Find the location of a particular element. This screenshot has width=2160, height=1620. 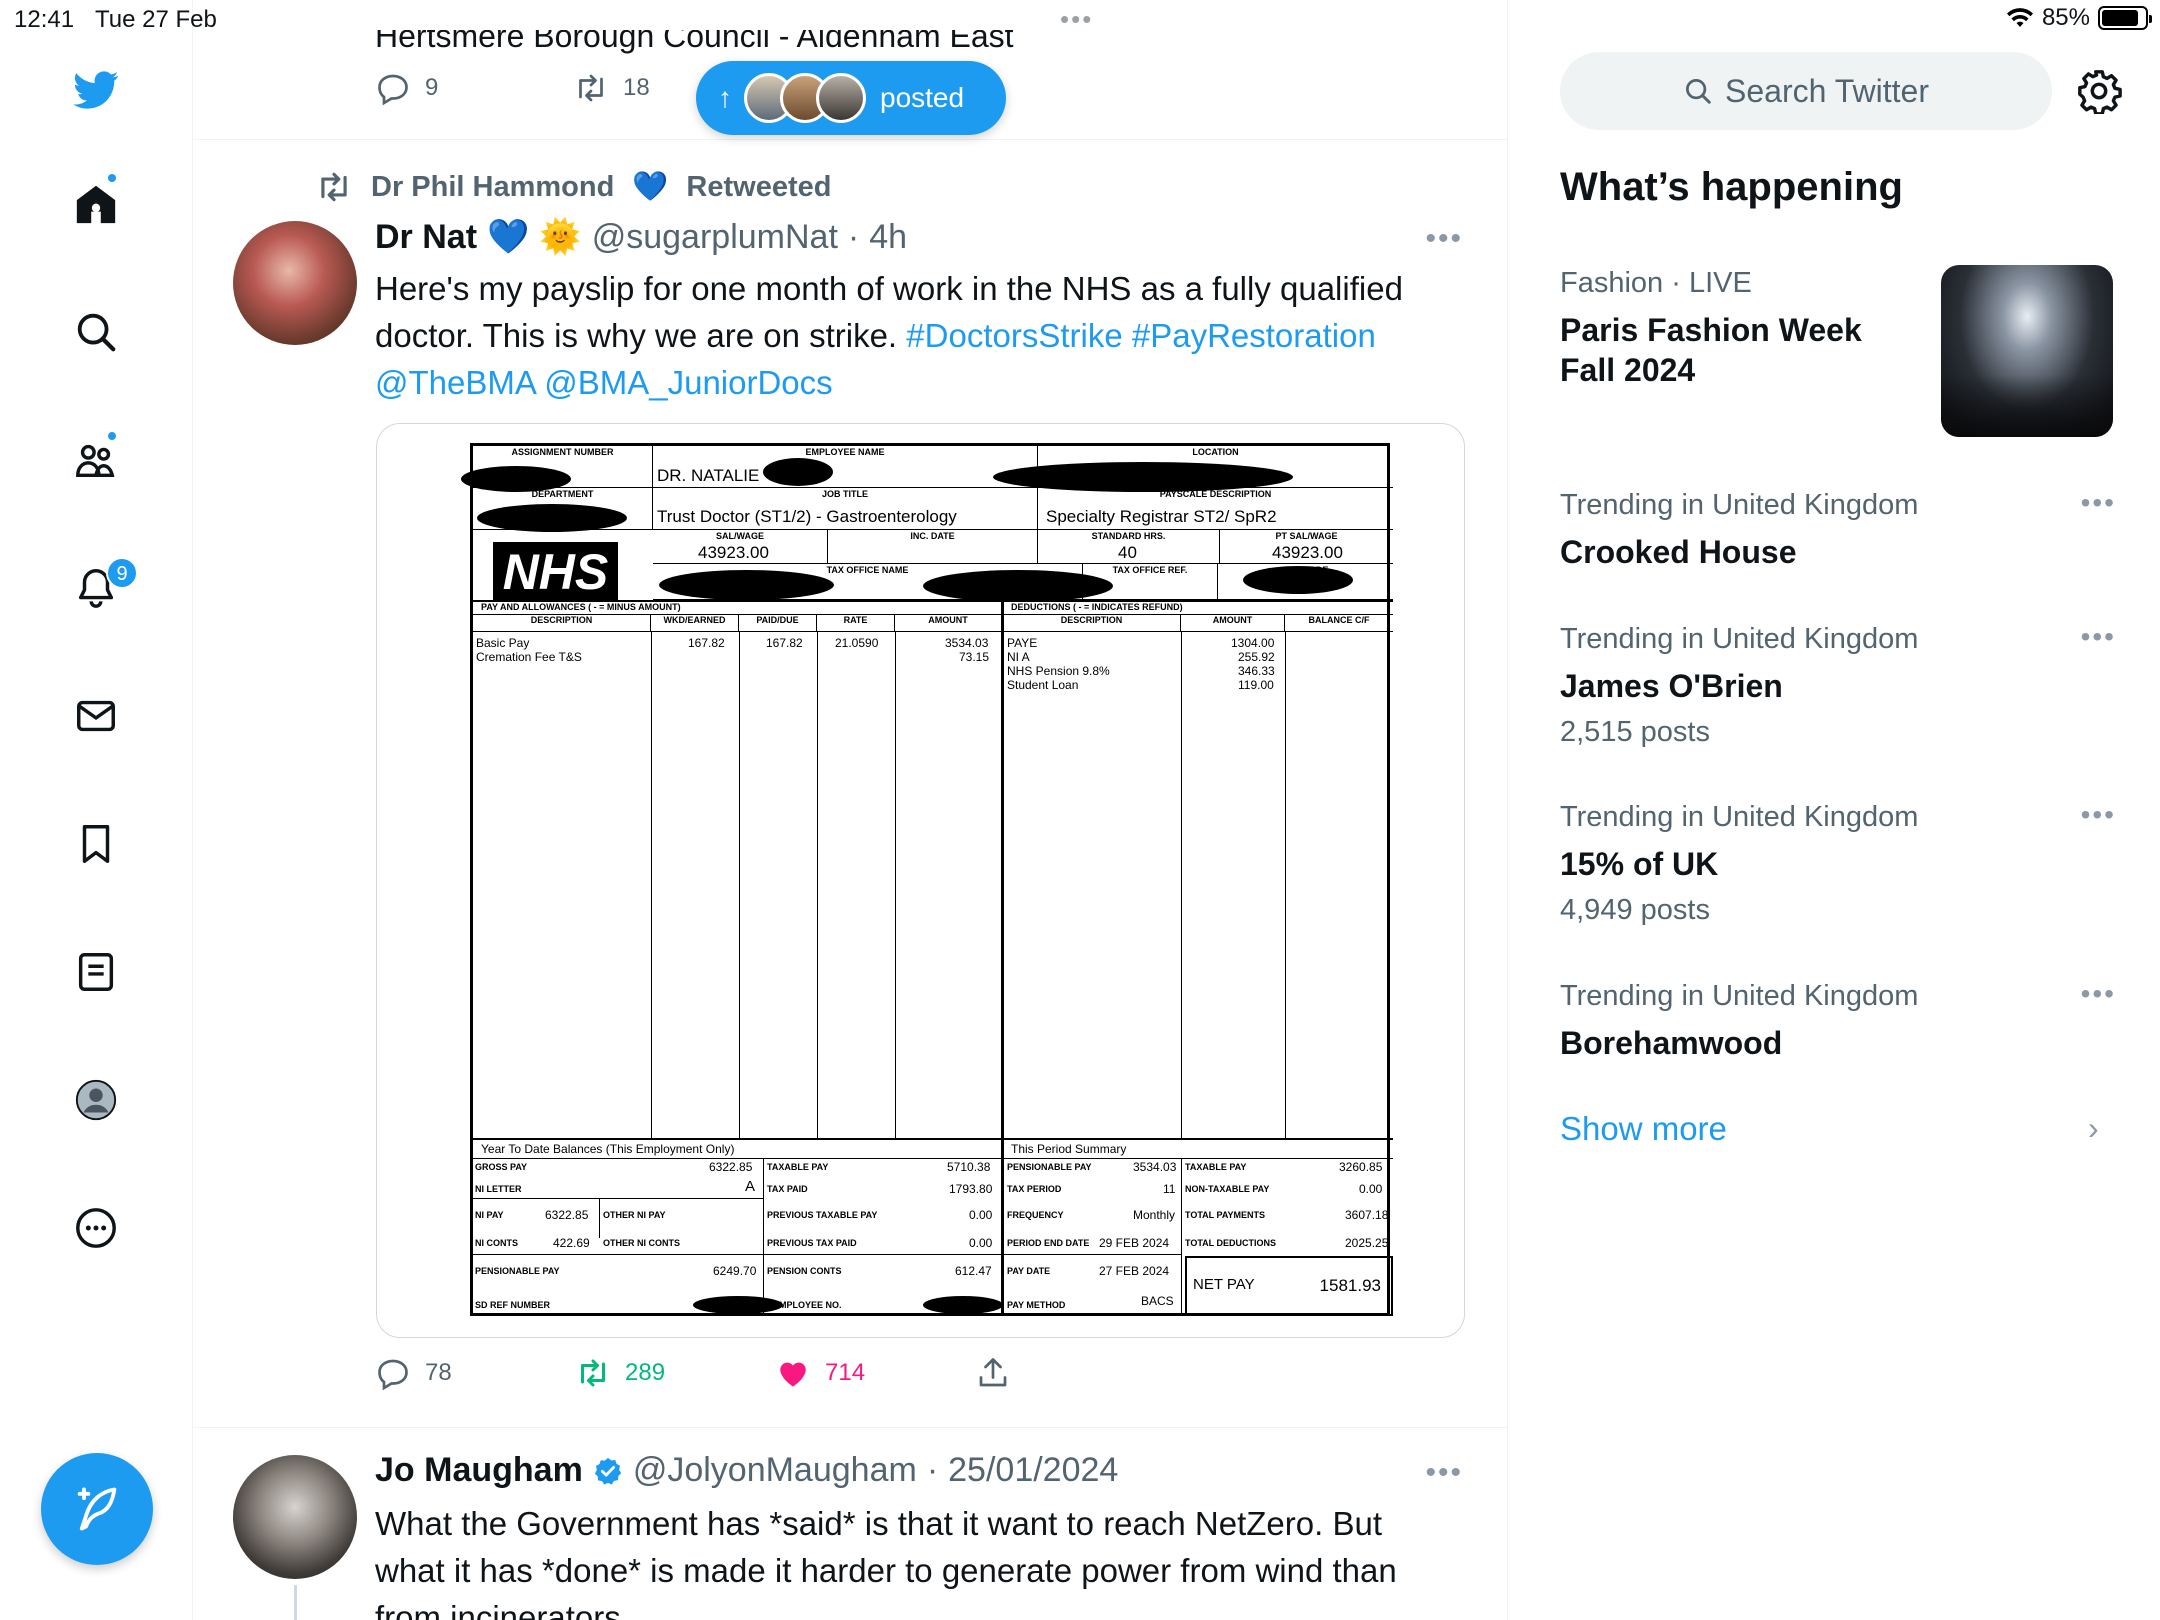

search-bar: Search Twitter is located at coordinates (1806, 91).